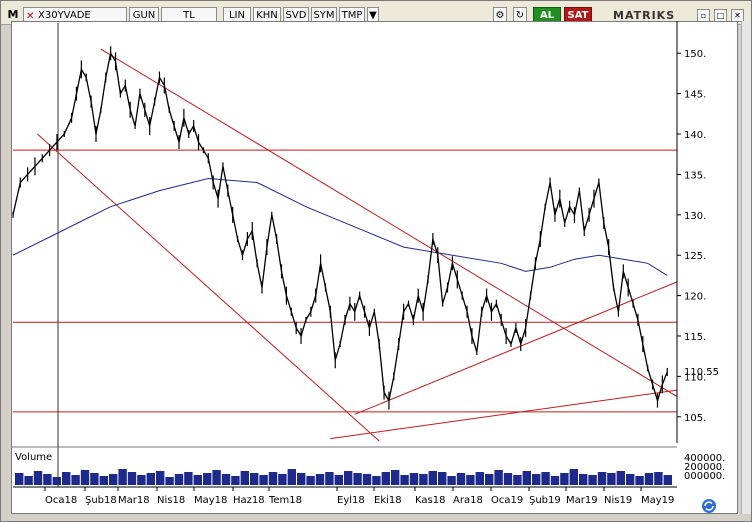 This screenshot has height=522, width=752. I want to click on x-tick-label: Nis18, so click(171, 500).